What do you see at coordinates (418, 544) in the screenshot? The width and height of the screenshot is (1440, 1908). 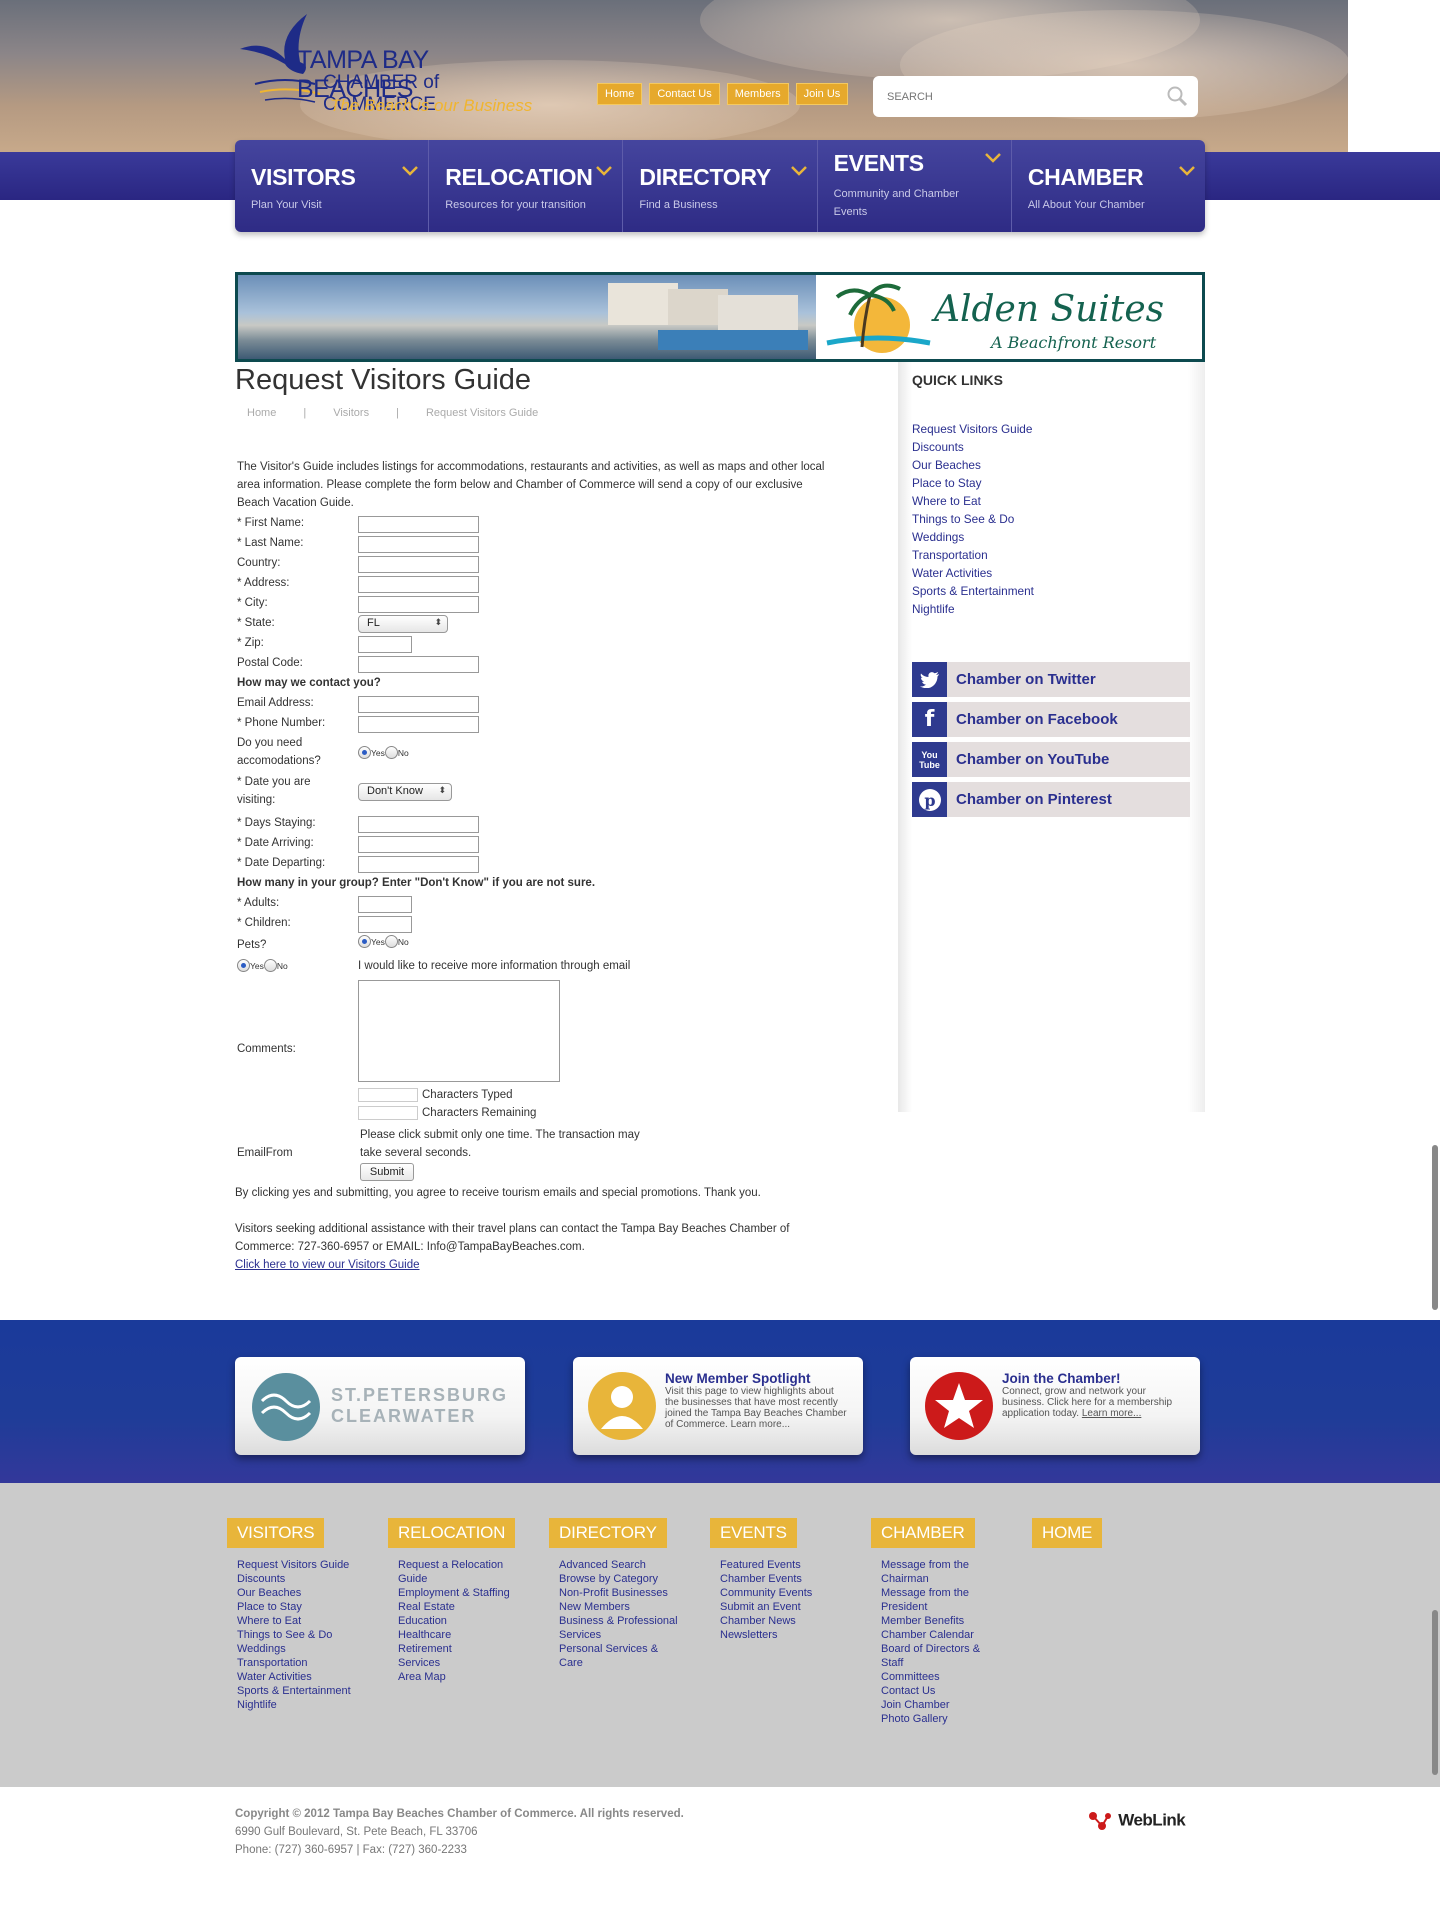 I see `last-name-field` at bounding box center [418, 544].